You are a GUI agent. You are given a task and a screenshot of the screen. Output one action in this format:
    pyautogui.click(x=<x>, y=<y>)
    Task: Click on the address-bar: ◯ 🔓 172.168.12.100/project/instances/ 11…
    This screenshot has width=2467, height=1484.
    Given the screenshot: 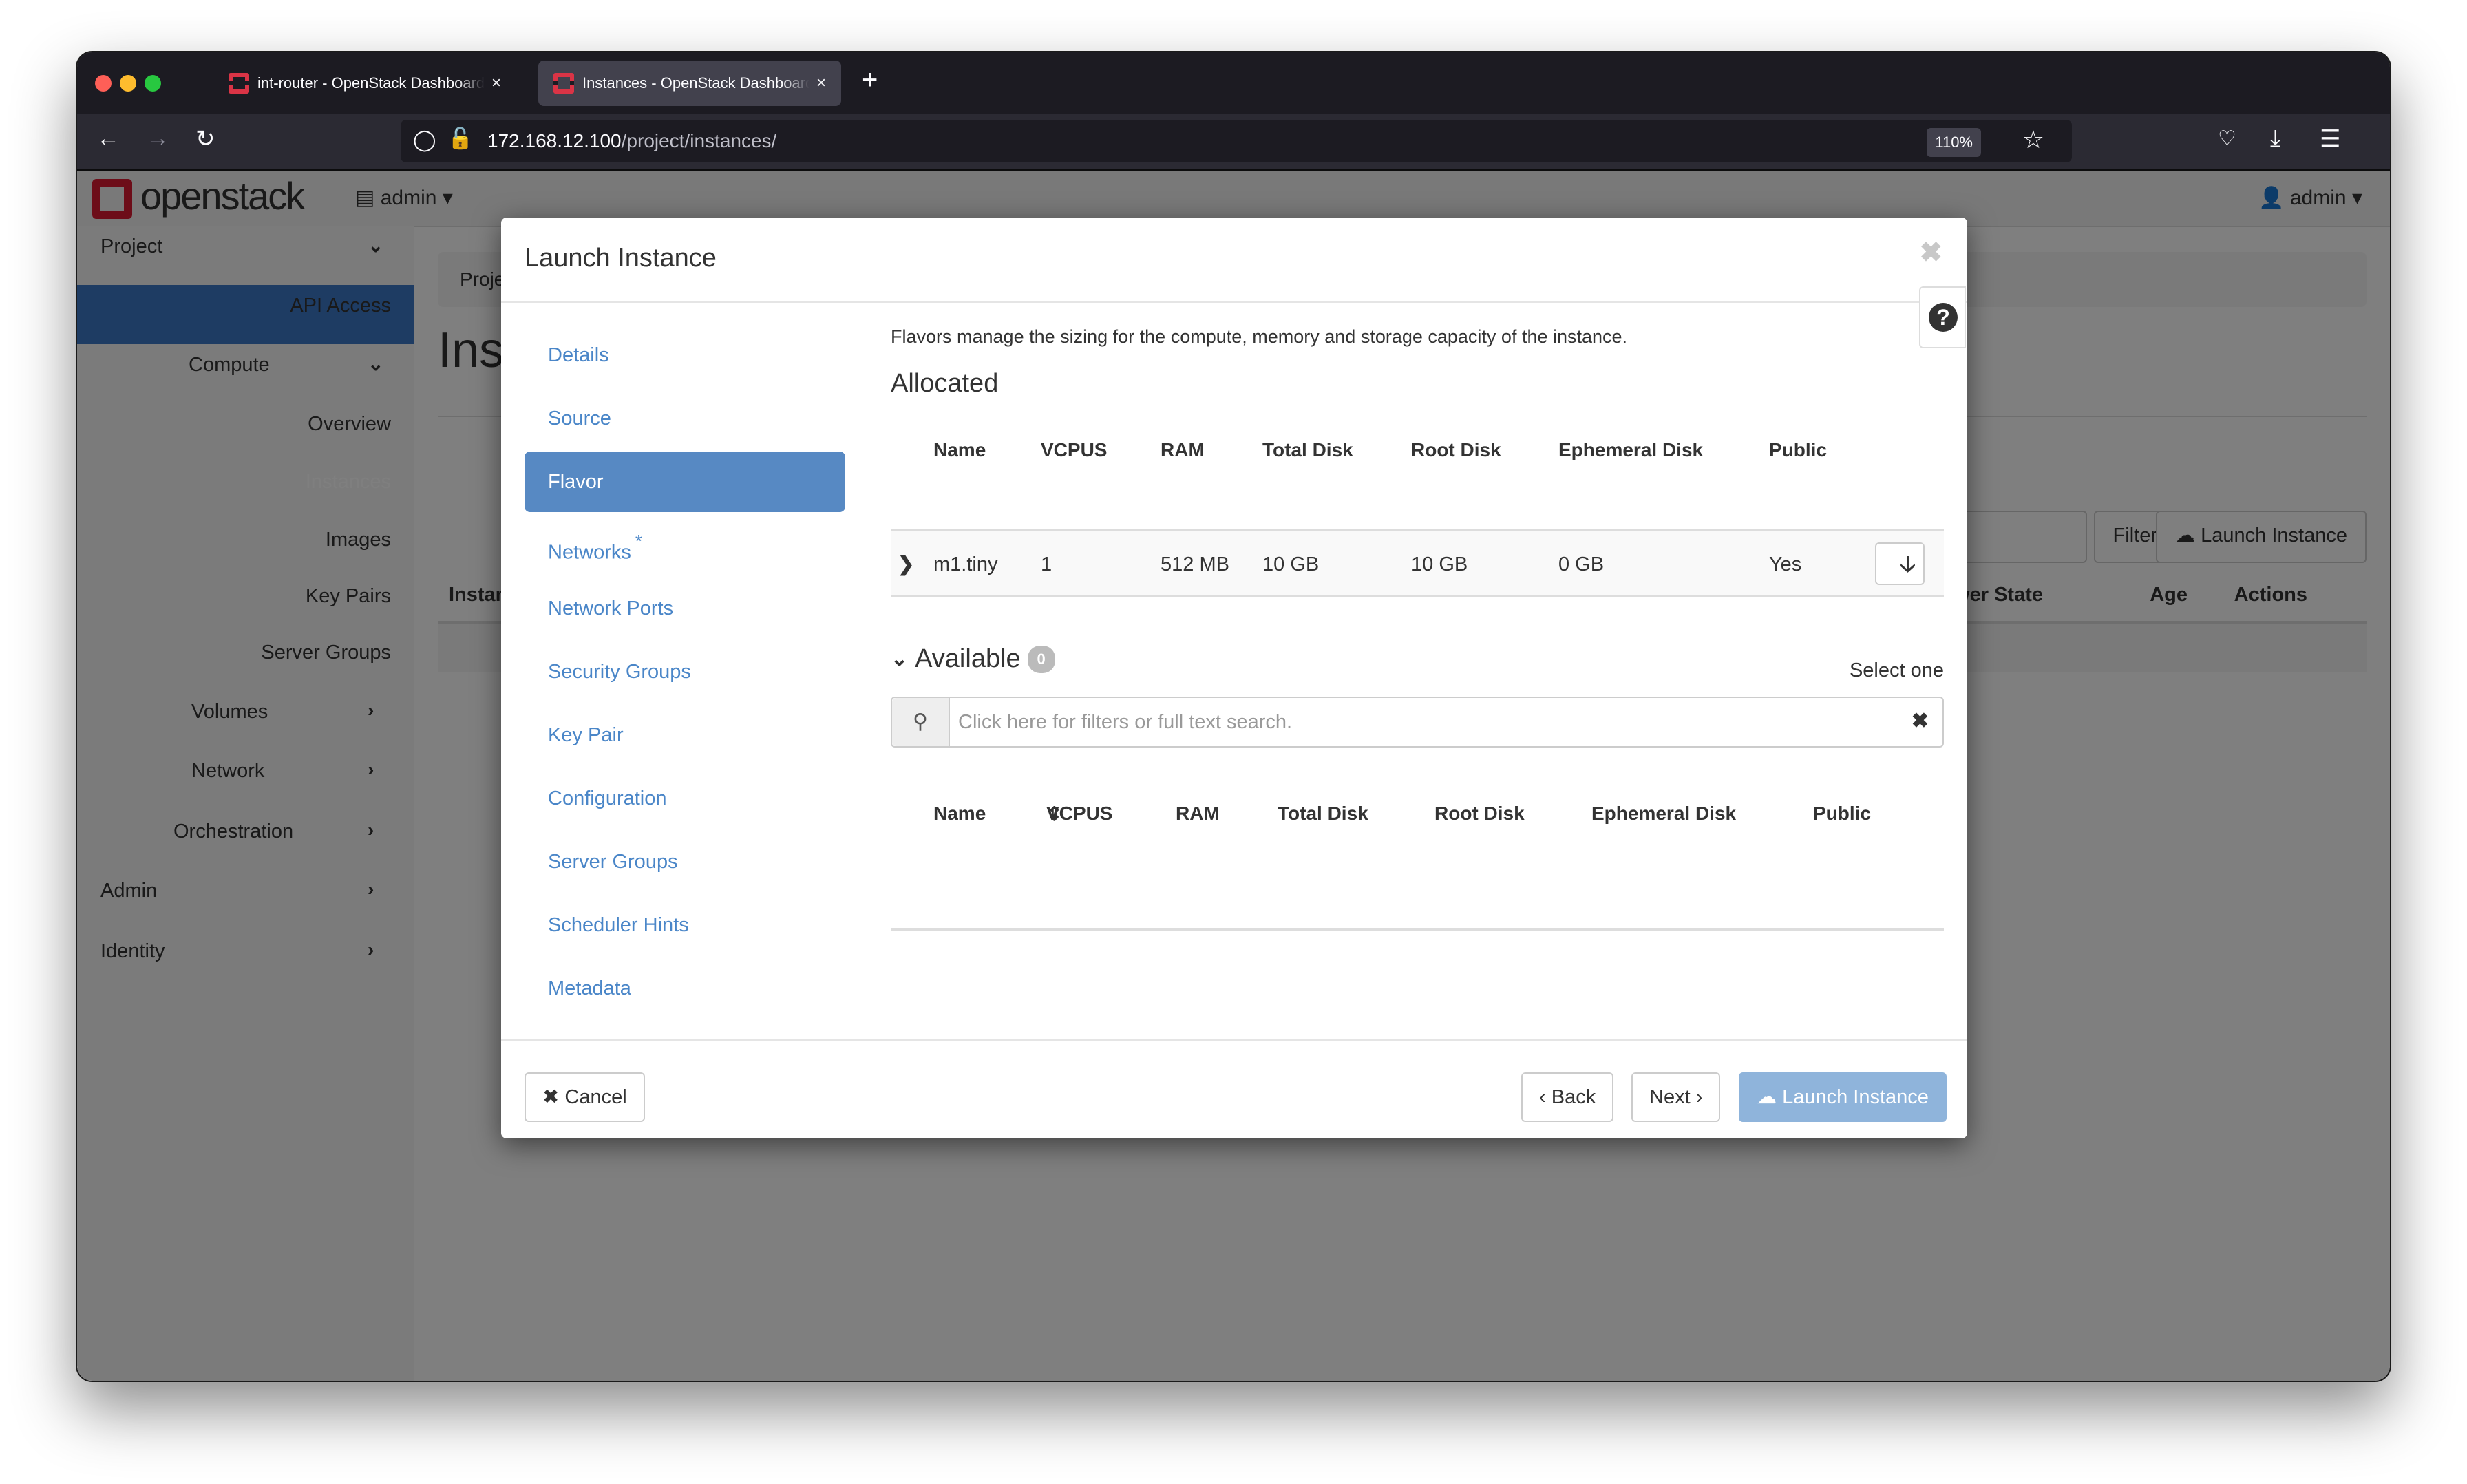 What is the action you would take?
    pyautogui.click(x=1236, y=141)
    